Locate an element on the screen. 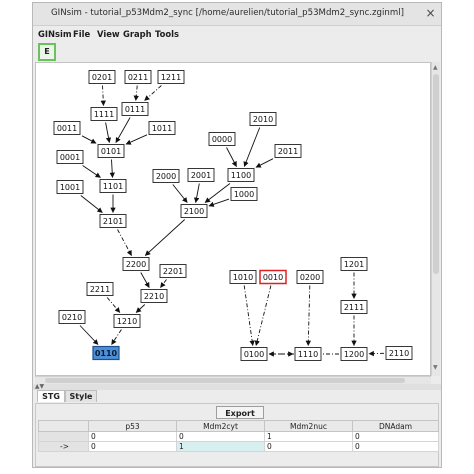  state-node: 0010 is located at coordinates (273, 277).